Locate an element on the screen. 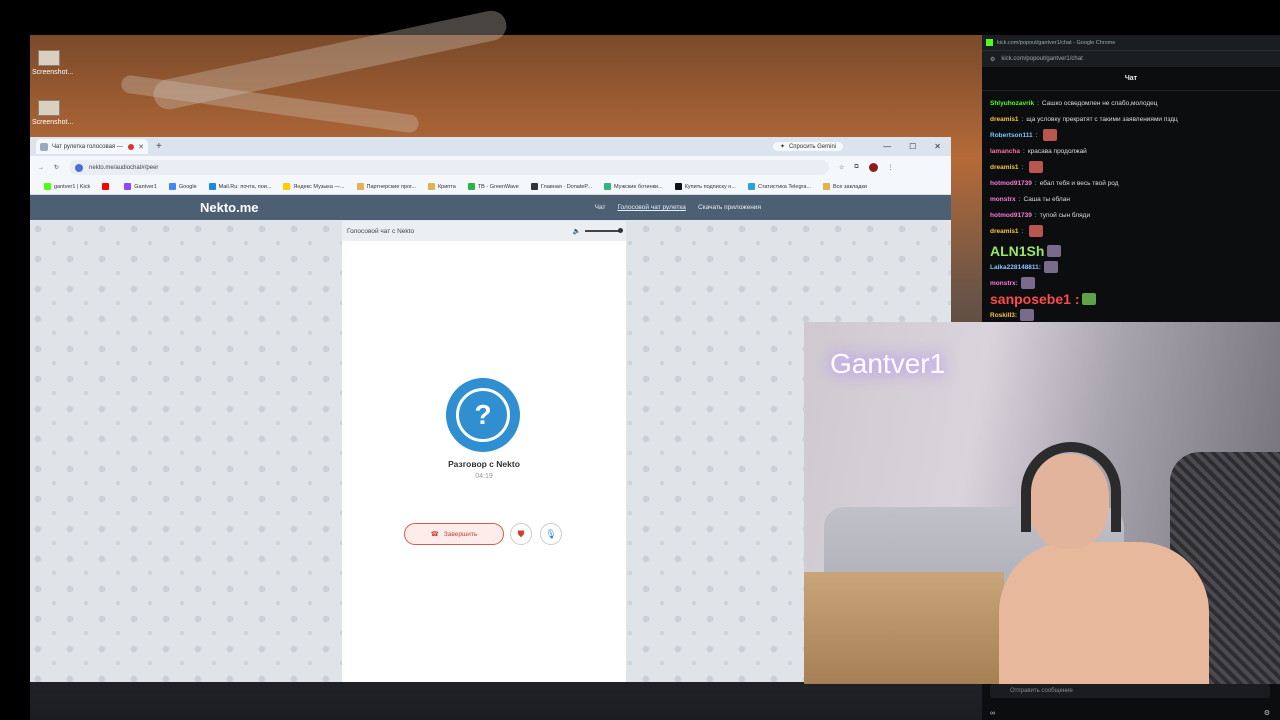 Image resolution: width=1280 pixels, height=720 pixels. profile-avatar is located at coordinates (873, 167).